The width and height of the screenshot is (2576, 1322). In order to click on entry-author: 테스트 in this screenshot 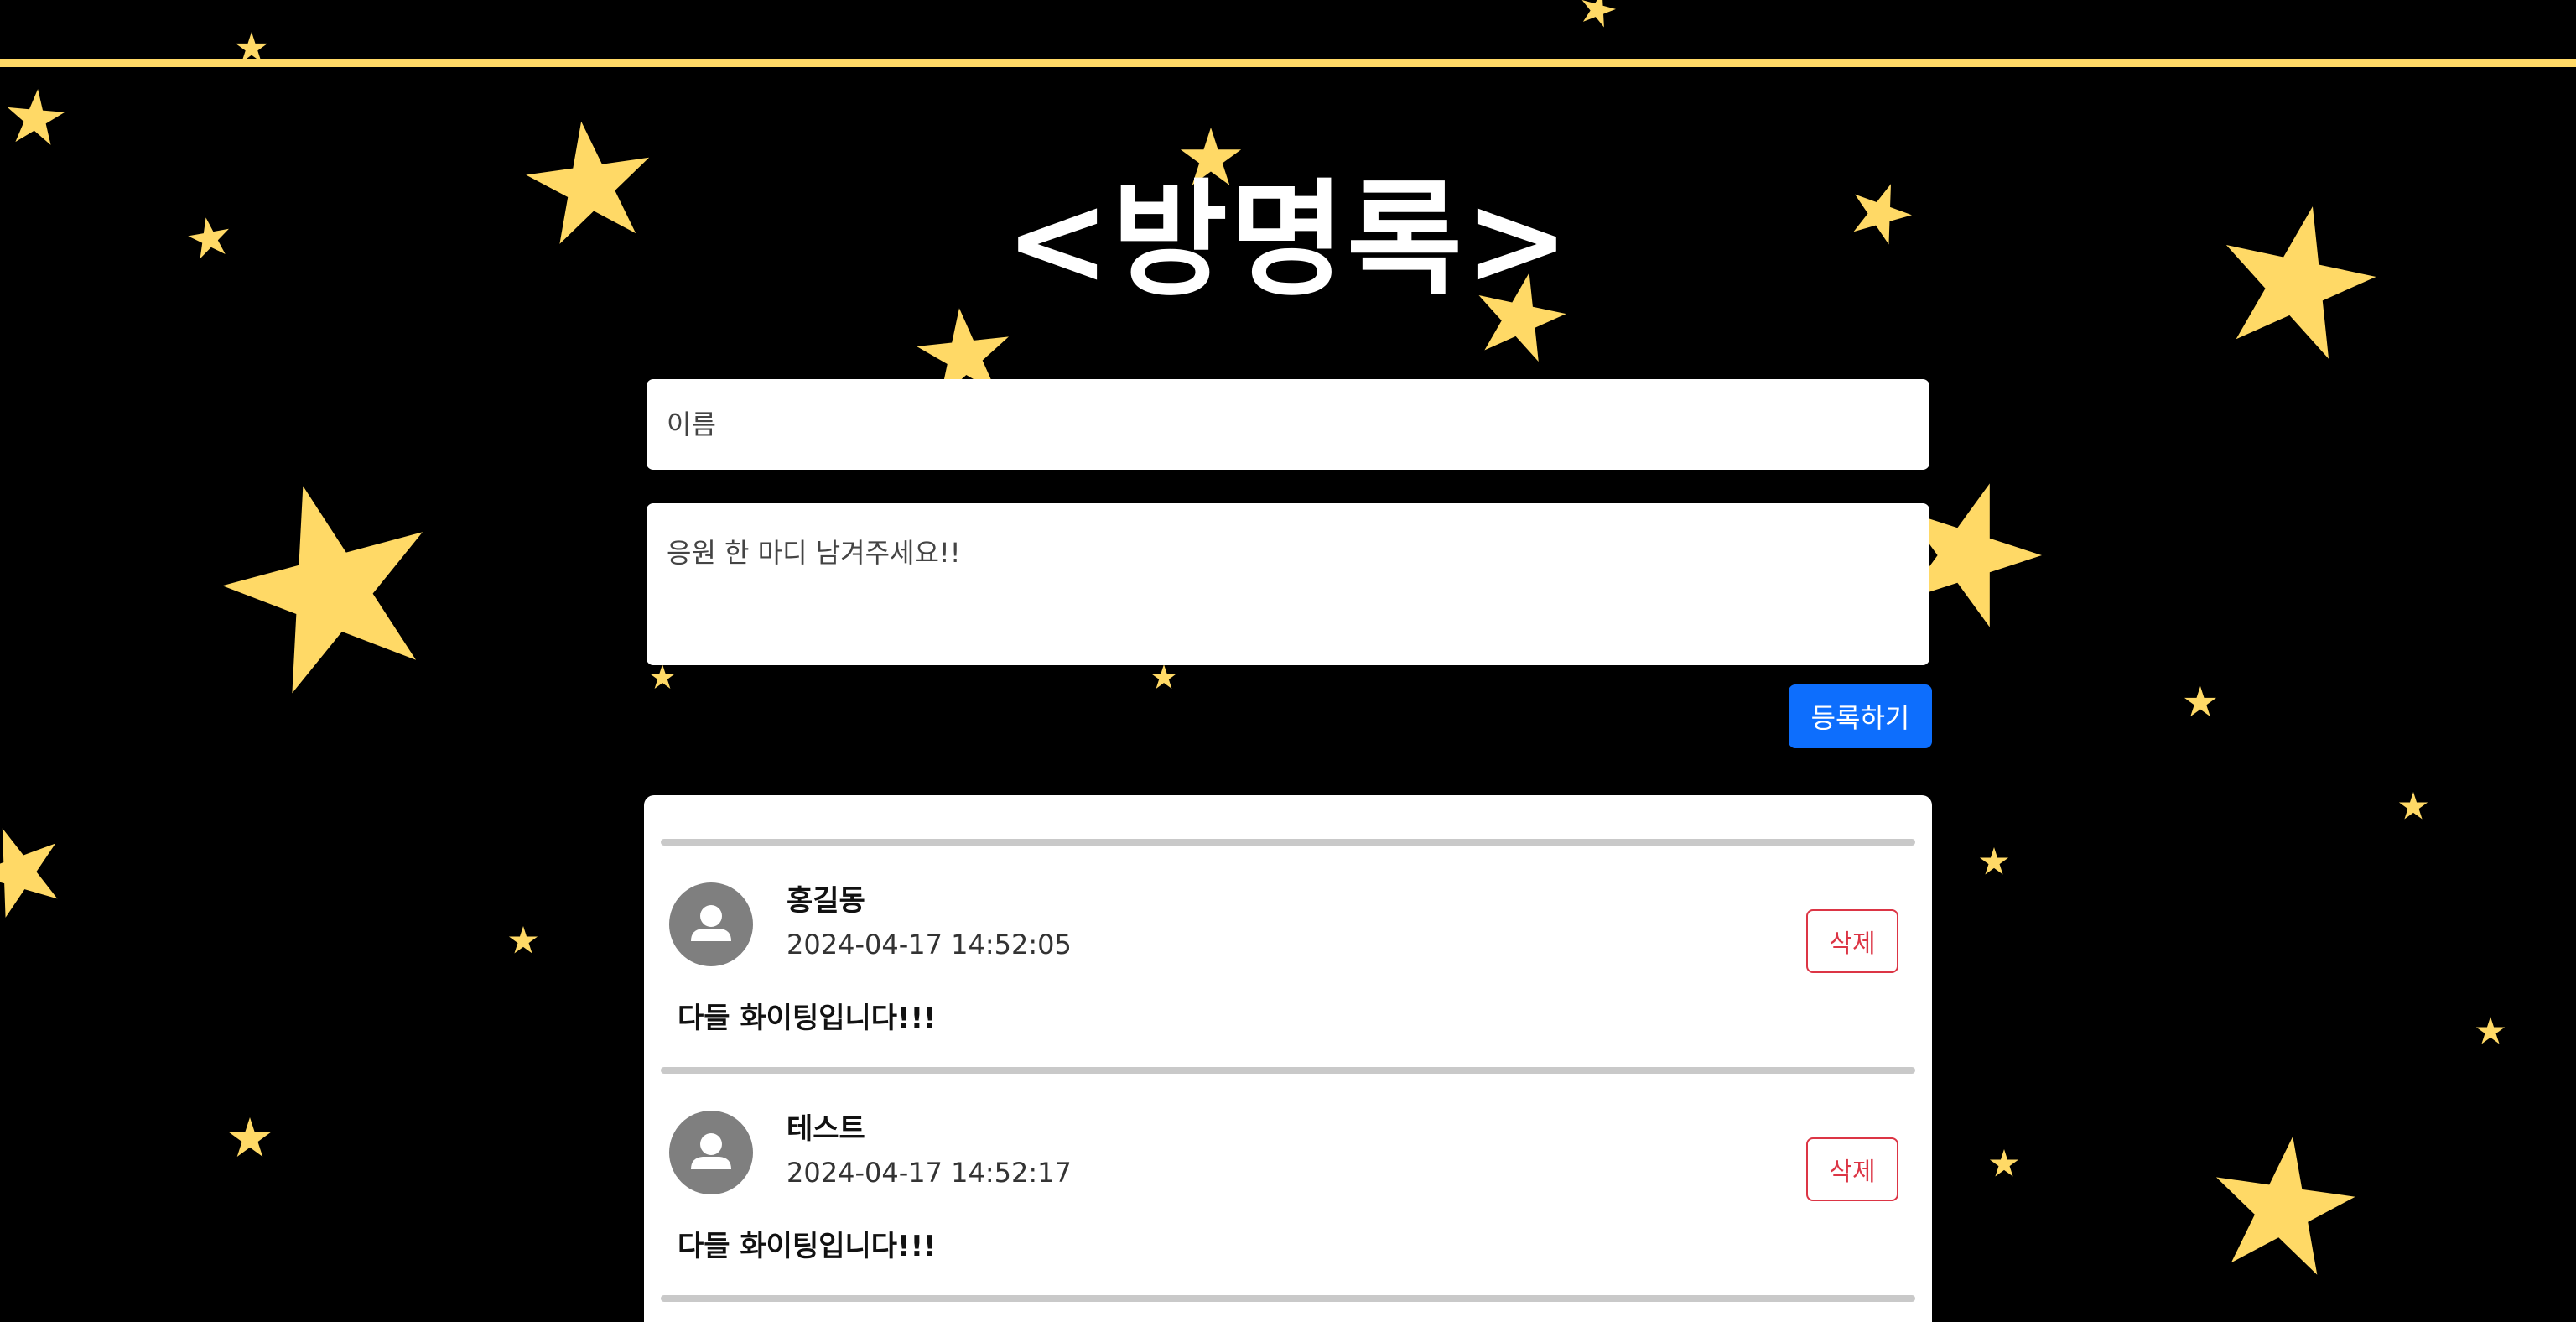, I will do `click(826, 1129)`.